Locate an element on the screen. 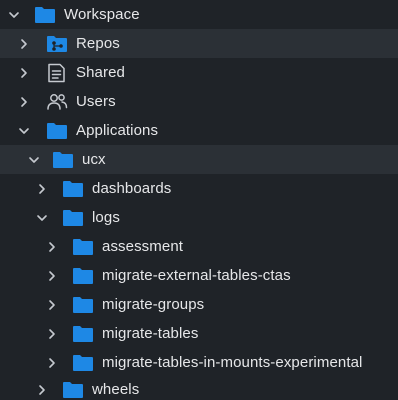  tree-item-migrate-external-tables-ctas: migrate-external-tables-ctas is located at coordinates (199, 275).